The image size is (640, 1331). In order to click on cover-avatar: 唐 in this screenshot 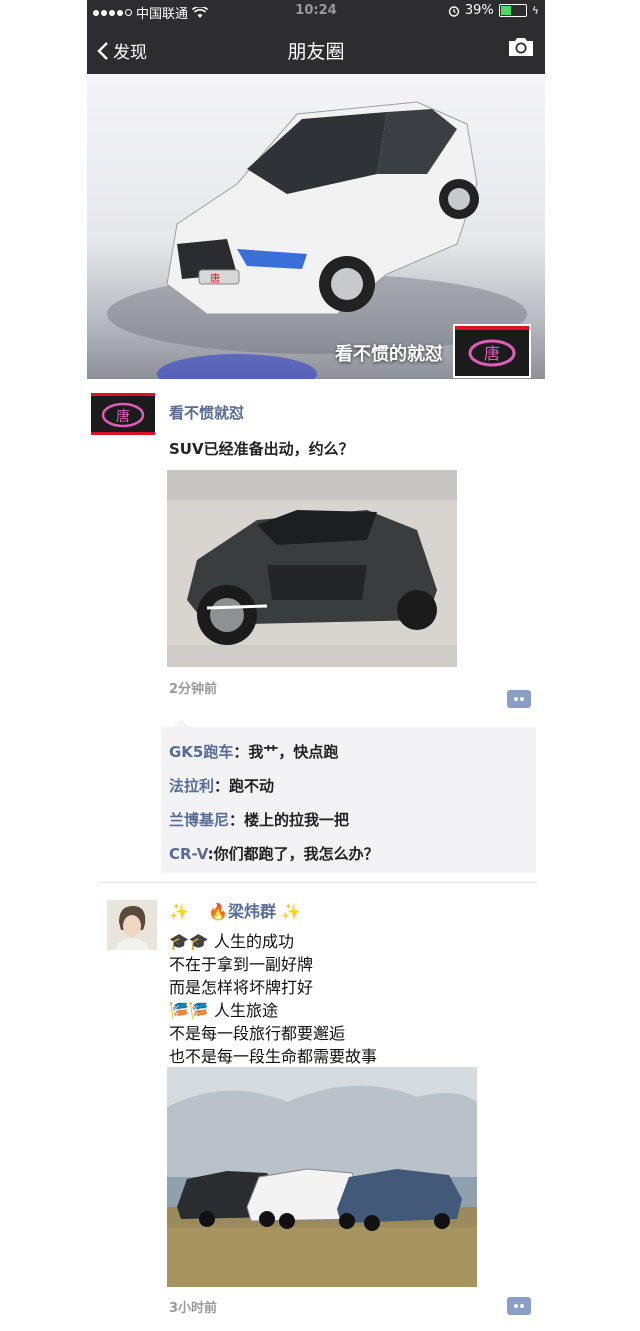, I will do `click(492, 351)`.